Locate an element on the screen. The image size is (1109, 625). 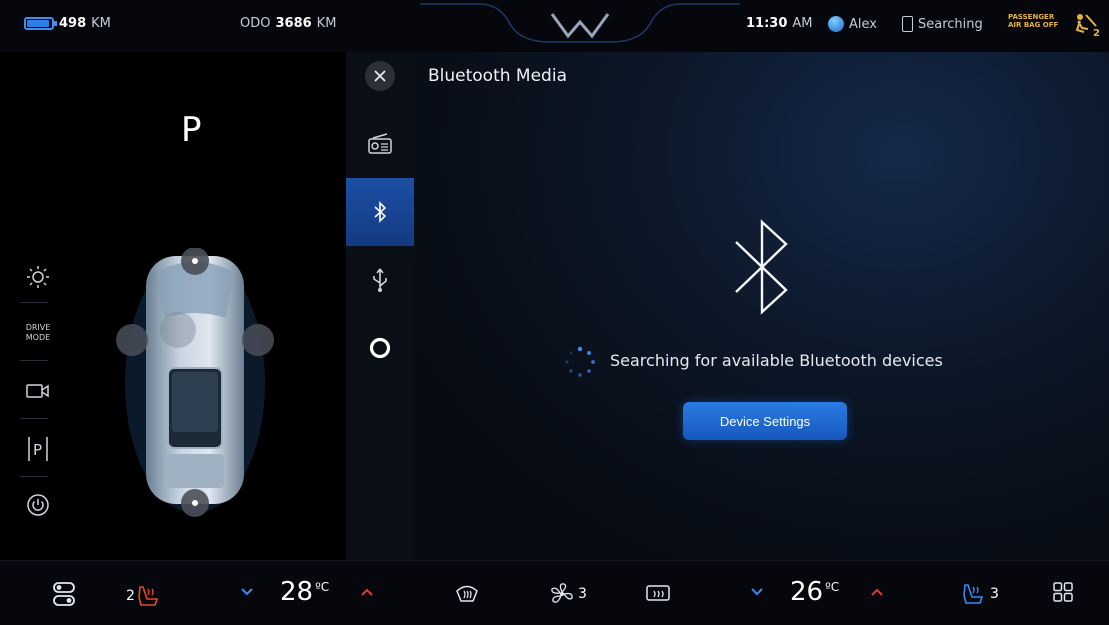
rear-defrost-icon is located at coordinates (658, 593).